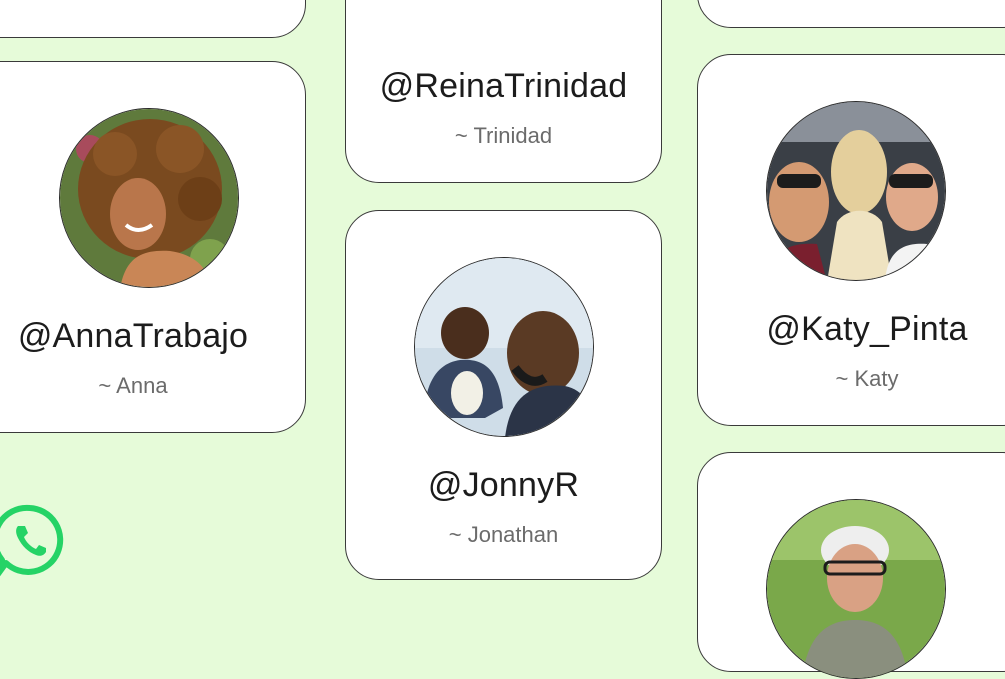 The height and width of the screenshot is (679, 1005). What do you see at coordinates (503, 135) in the screenshot?
I see `profile-display-name: ~ Trinidad` at bounding box center [503, 135].